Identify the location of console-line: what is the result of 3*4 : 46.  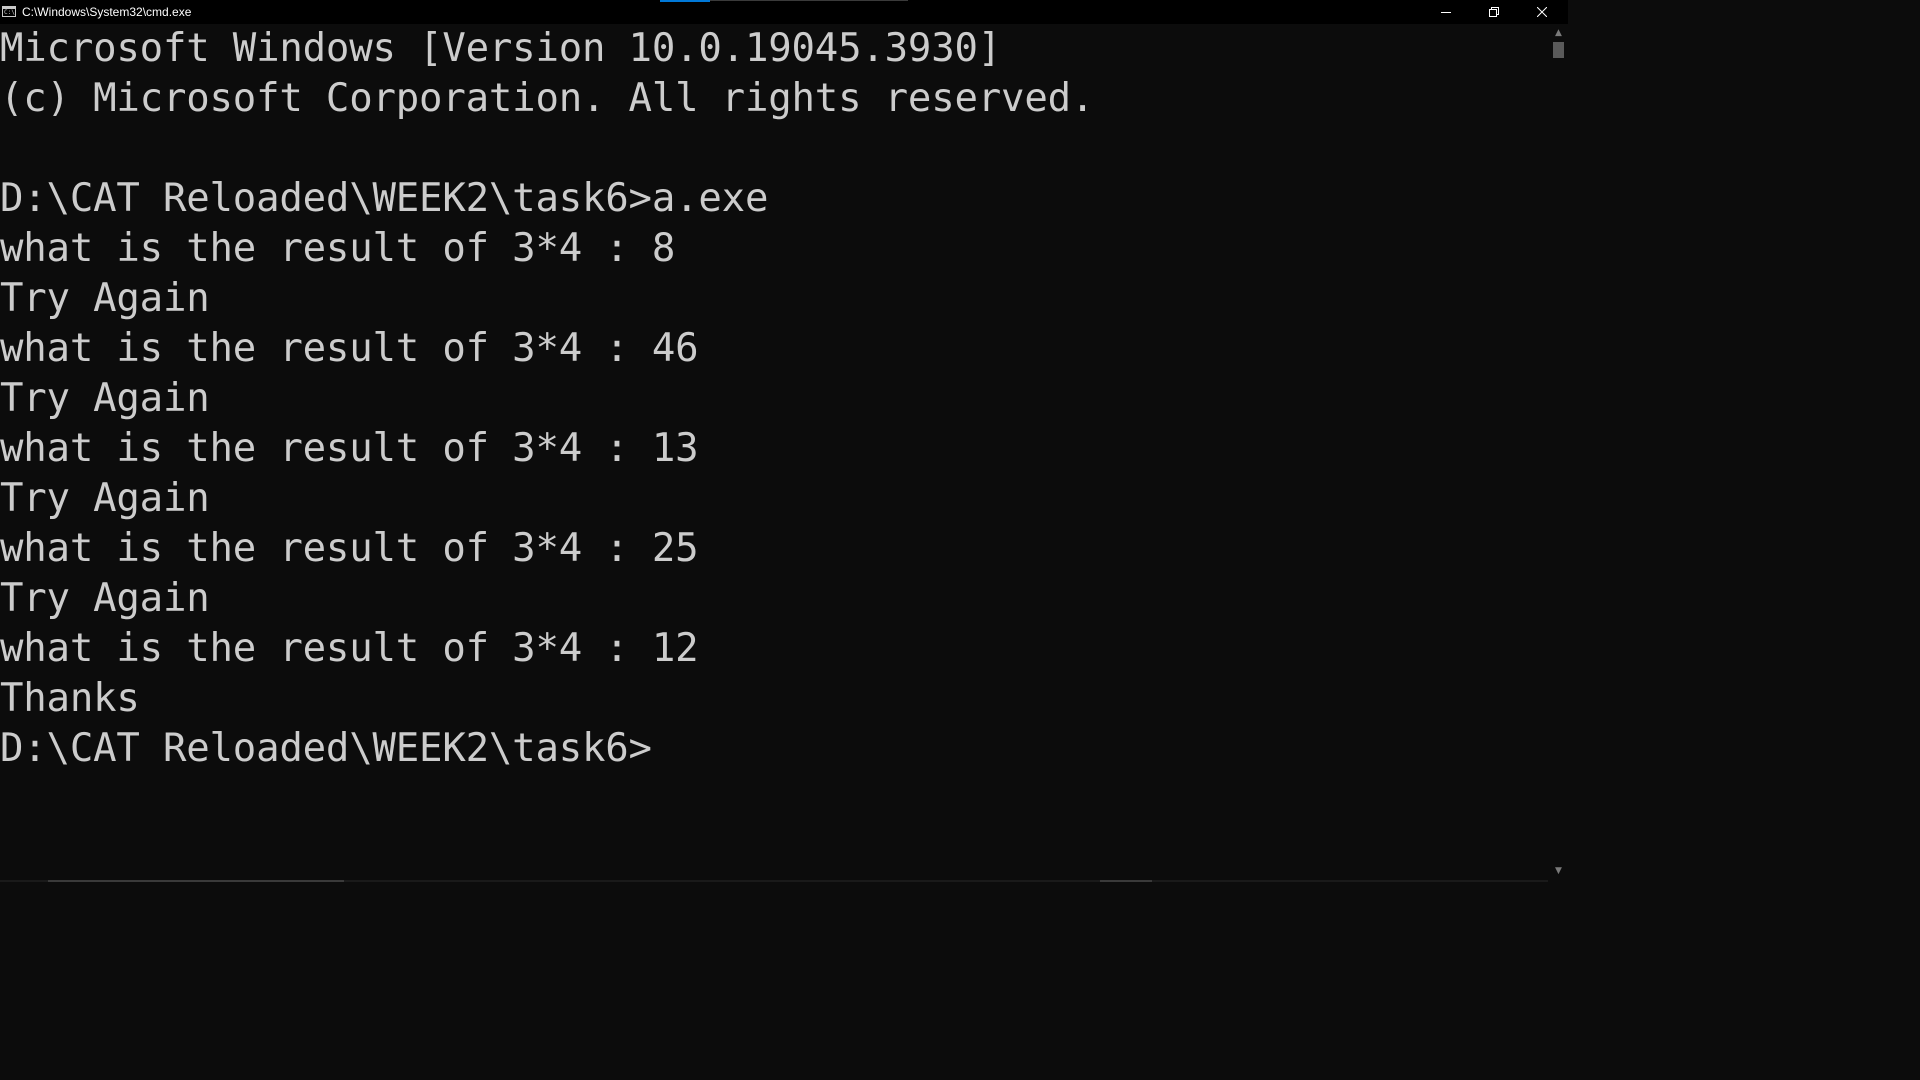
(349, 348).